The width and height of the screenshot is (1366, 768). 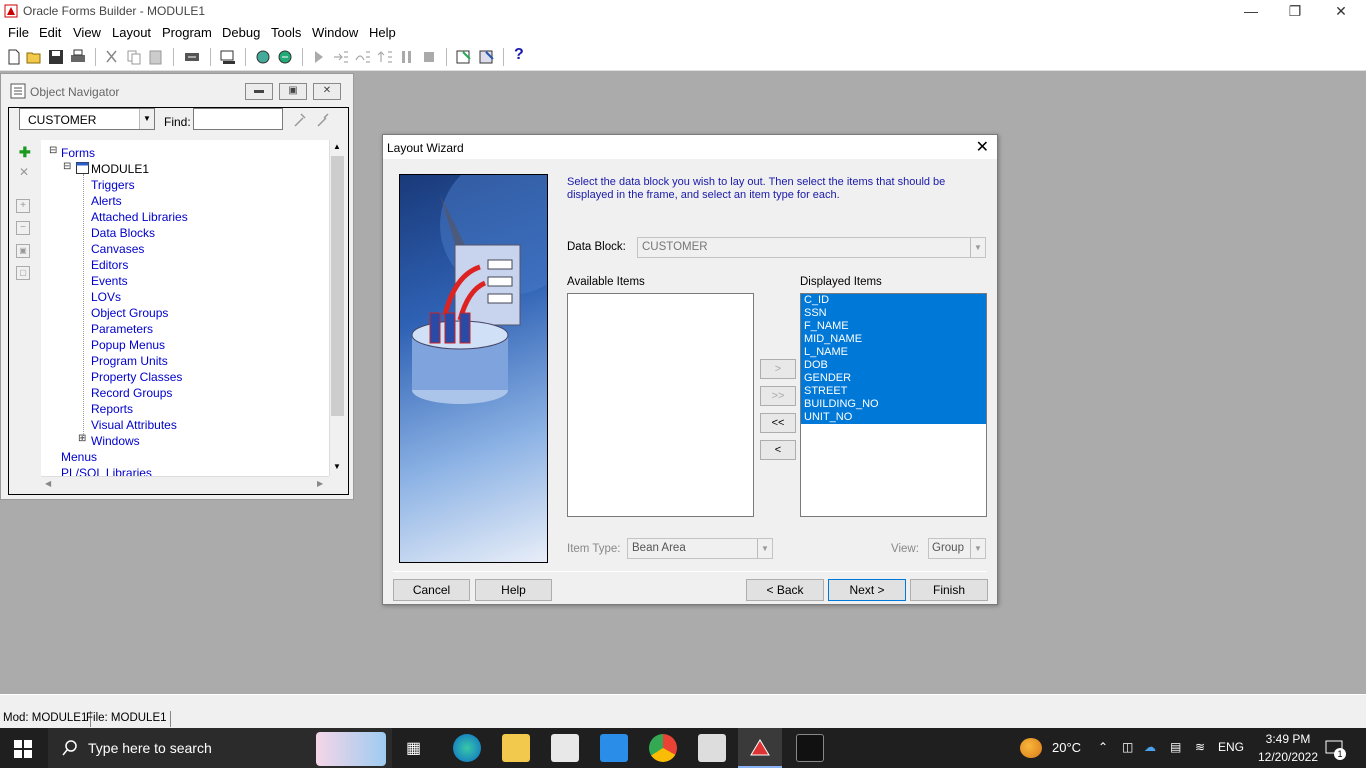 What do you see at coordinates (78, 153) in the screenshot?
I see `tree-node-forms: Forms` at bounding box center [78, 153].